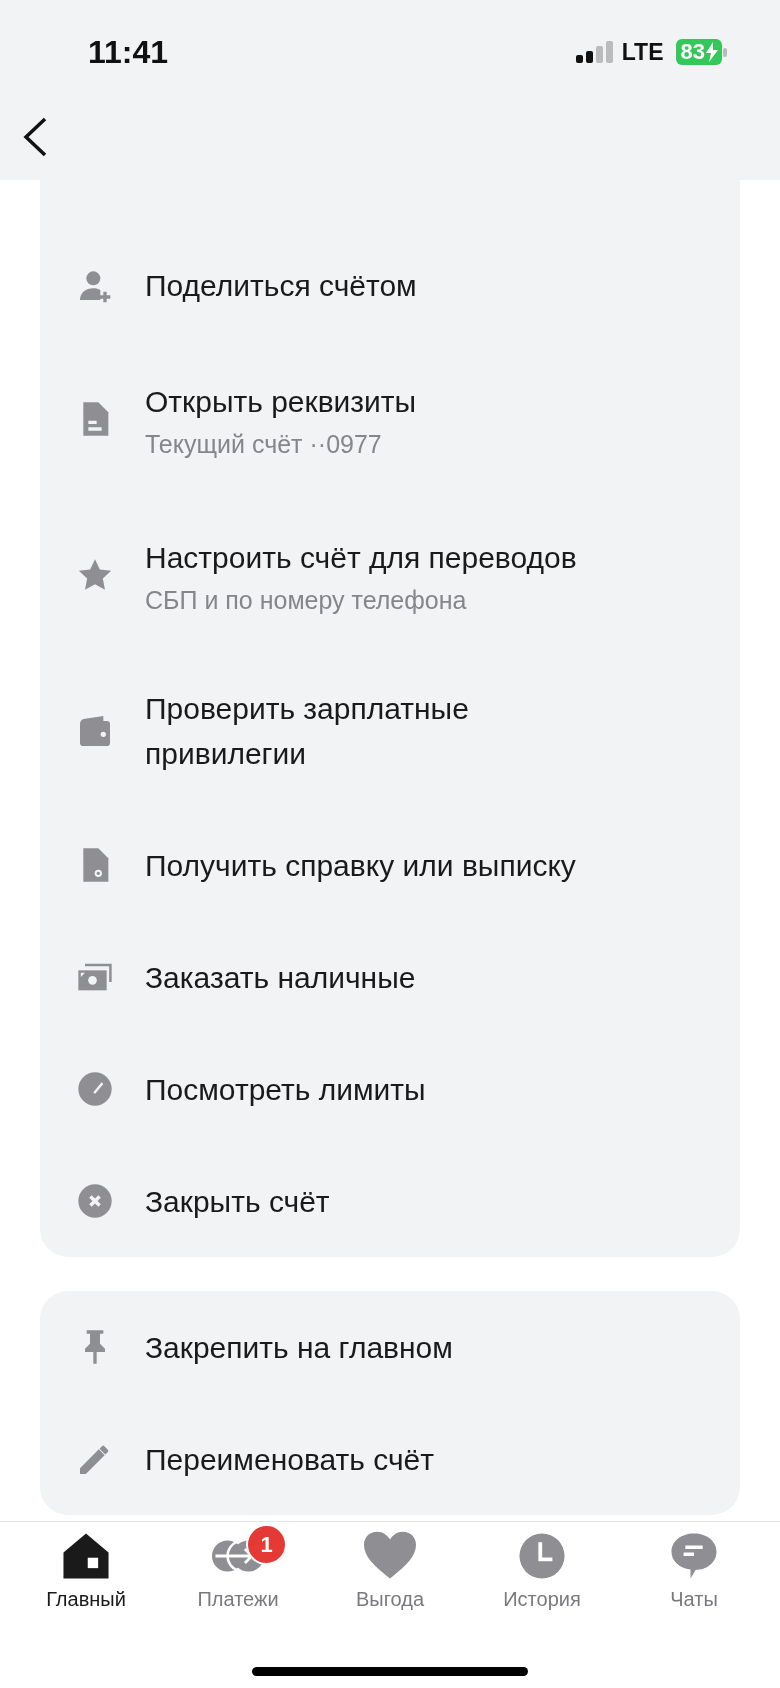 This screenshot has height=1688, width=780. What do you see at coordinates (542, 1570) in the screenshot?
I see `tab: История` at bounding box center [542, 1570].